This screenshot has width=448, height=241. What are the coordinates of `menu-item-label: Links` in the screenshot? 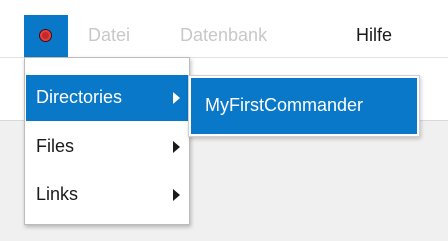 It's located at (57, 194).